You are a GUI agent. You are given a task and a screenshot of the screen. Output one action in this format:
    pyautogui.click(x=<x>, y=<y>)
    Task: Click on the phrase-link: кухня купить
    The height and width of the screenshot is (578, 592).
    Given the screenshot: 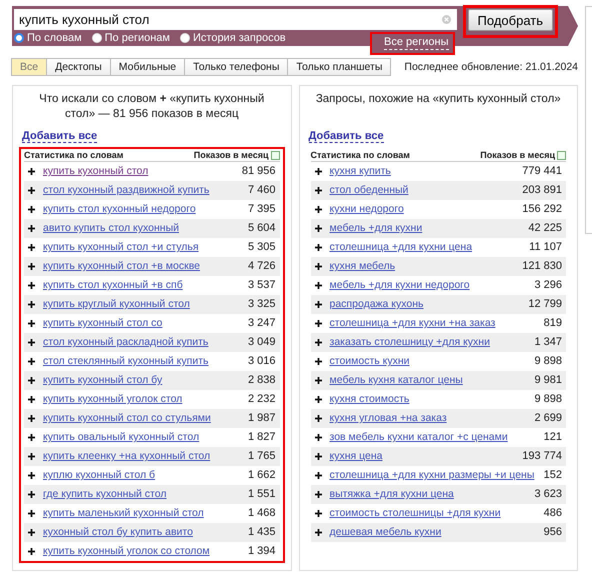 What is the action you would take?
    pyautogui.click(x=422, y=171)
    